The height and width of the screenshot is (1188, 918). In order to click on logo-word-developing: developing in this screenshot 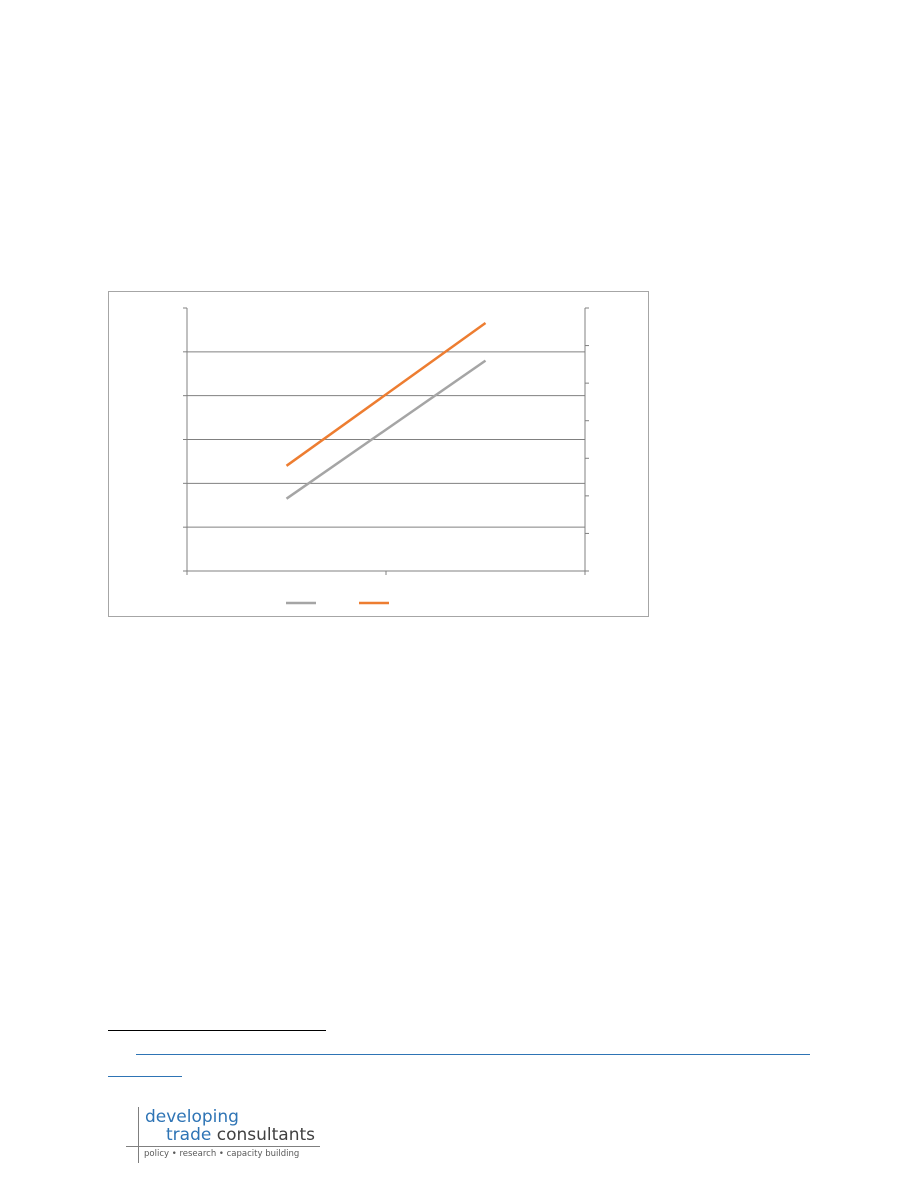, I will do `click(192, 1117)`.